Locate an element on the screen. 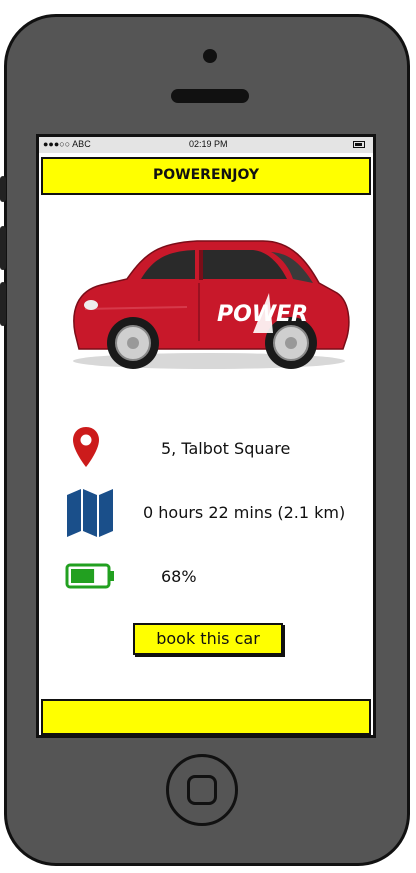 The image size is (416, 873). book-car-button: book this car is located at coordinates (208, 639).